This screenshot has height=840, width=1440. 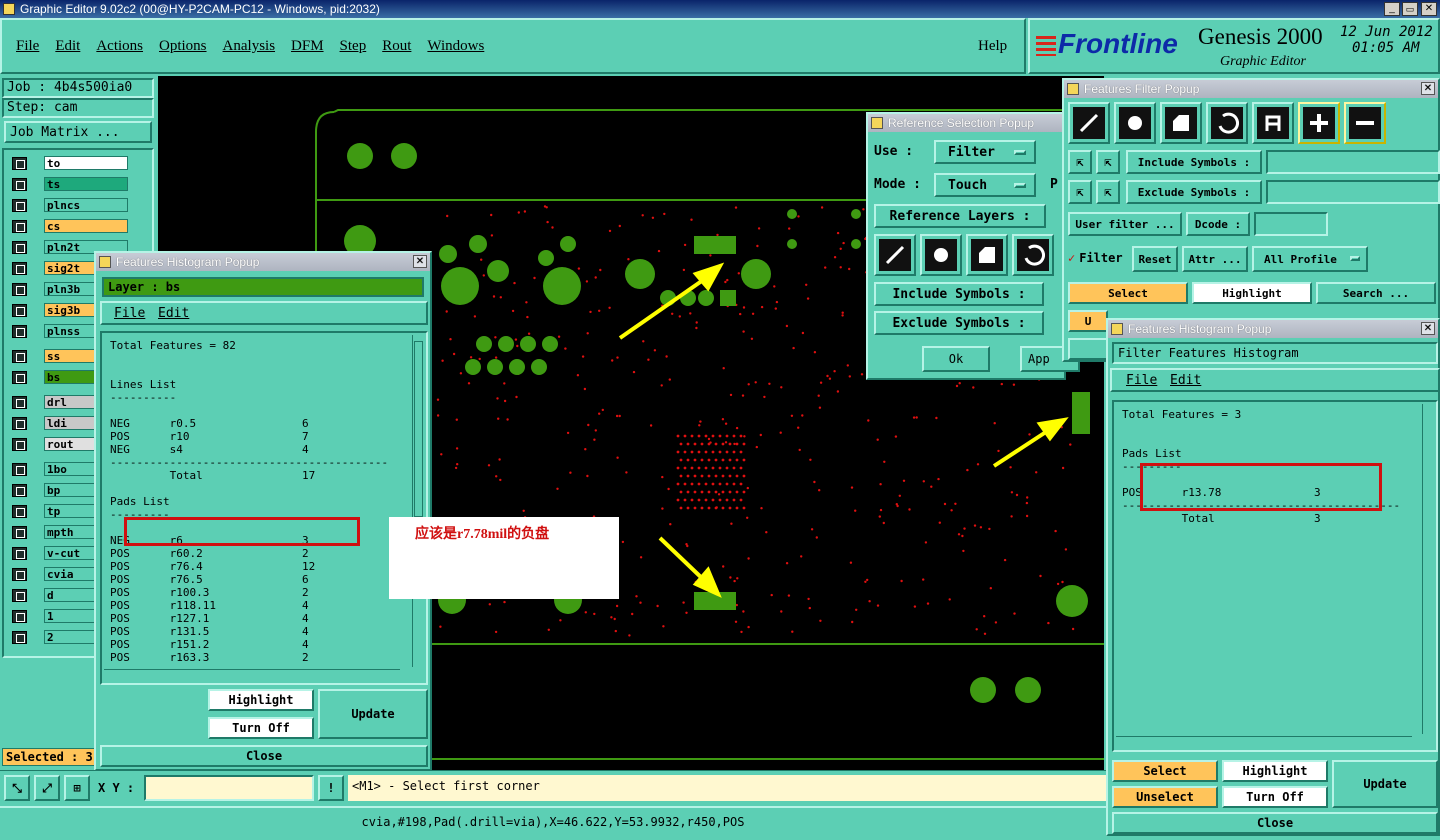 I want to click on filter-toggle: ✓ Filter, so click(x=1099, y=258).